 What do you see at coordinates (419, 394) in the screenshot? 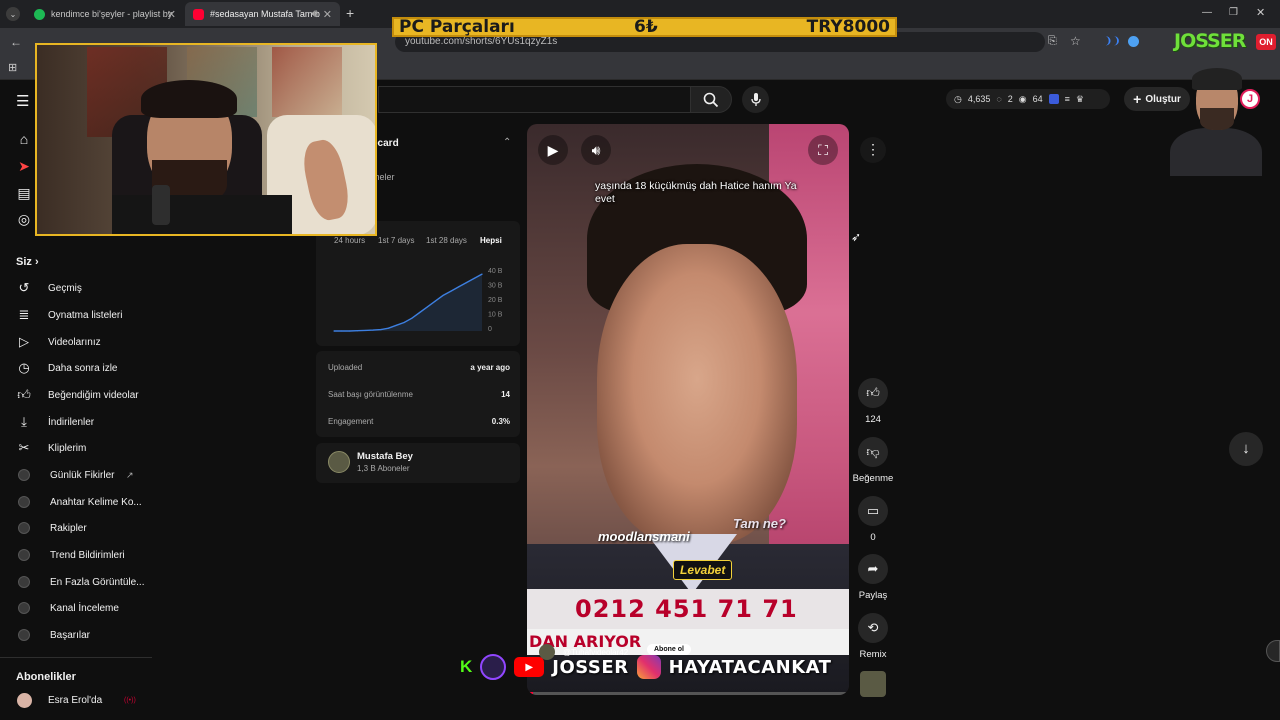
I see `stat-row-views-per-hour: Saat başı görüntülenme 14` at bounding box center [419, 394].